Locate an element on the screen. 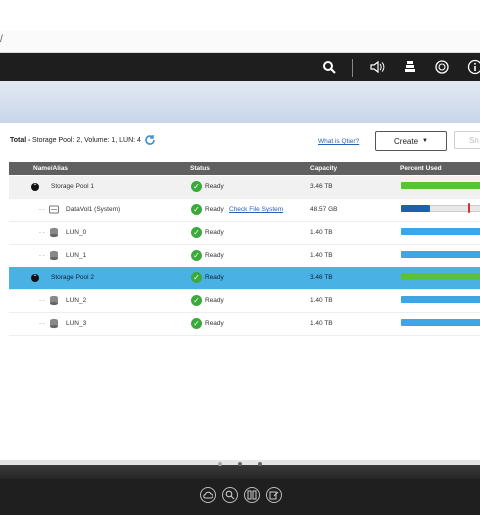  caret-down-icon: ▼ is located at coordinates (425, 141).